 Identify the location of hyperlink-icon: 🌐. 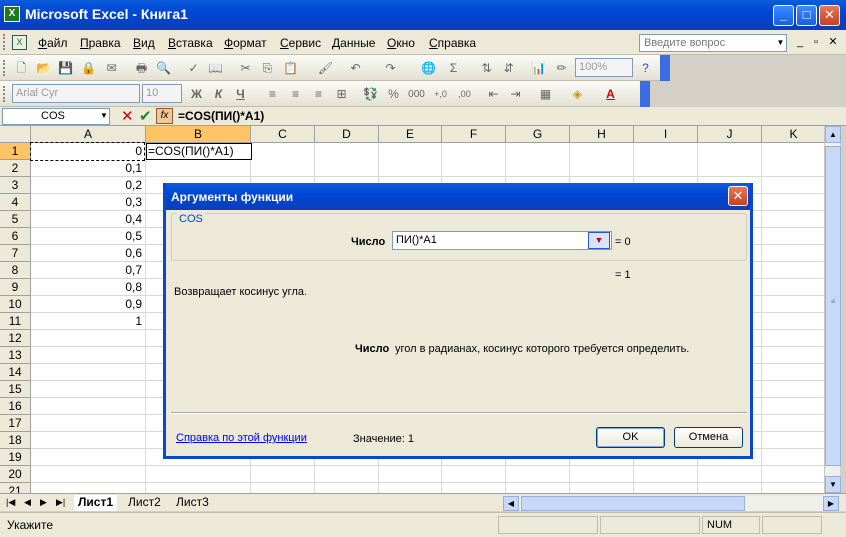
(428, 68).